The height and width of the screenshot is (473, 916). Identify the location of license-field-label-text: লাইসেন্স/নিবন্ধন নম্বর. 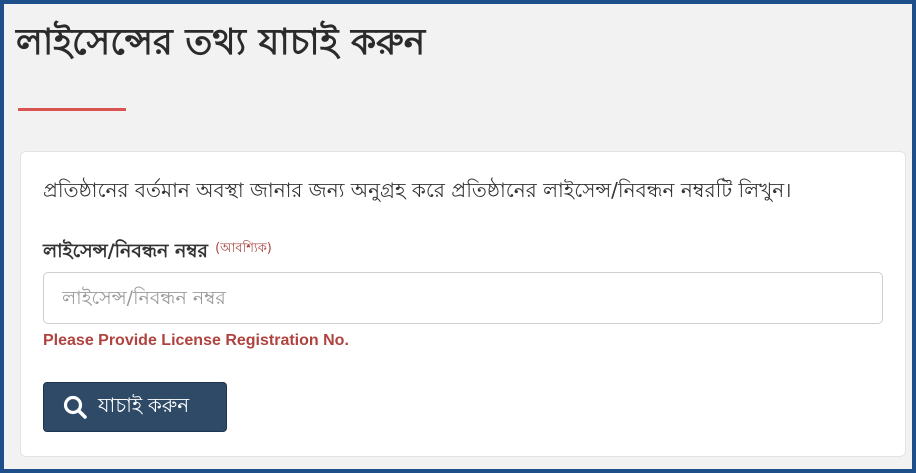
(125, 251).